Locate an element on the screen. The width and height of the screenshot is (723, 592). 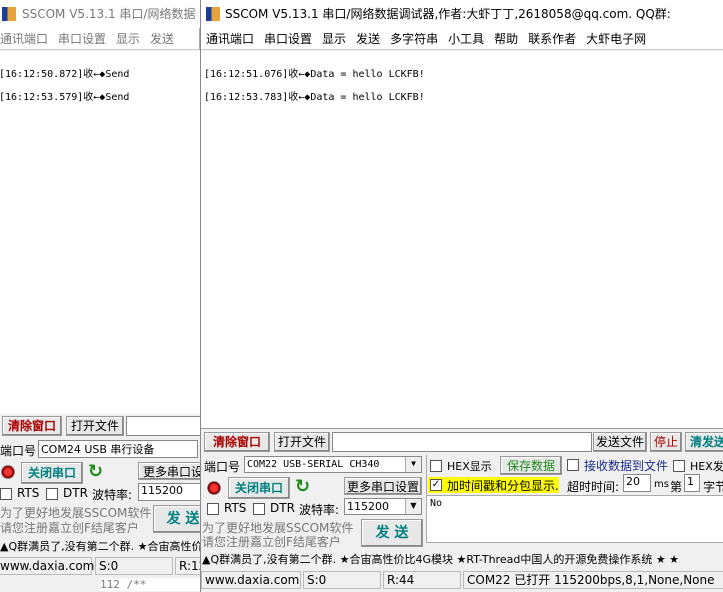
baud-select: 115200 ▼ is located at coordinates (383, 506).